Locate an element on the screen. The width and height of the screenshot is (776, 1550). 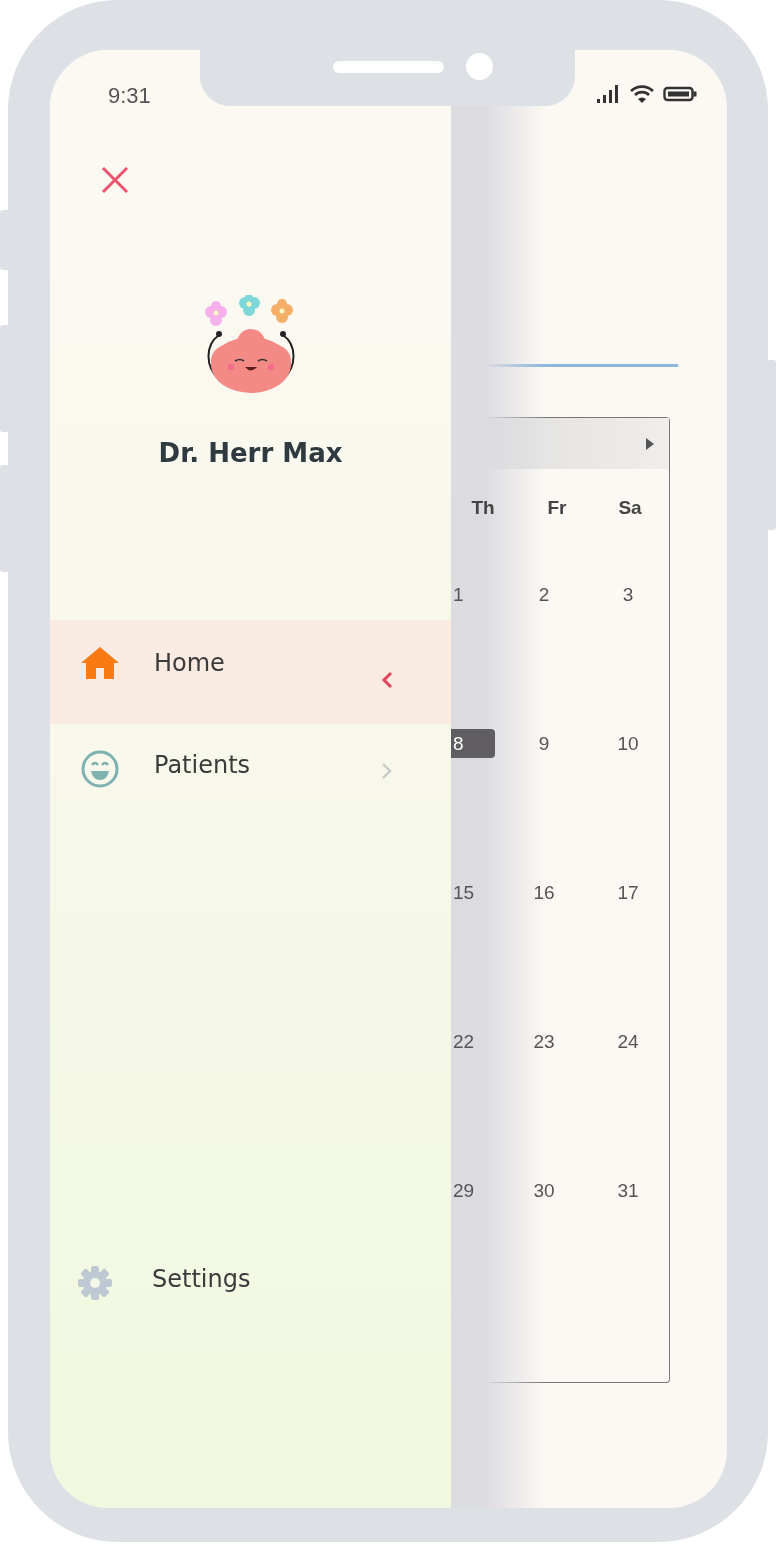
calendar-day: 16 is located at coordinates (544, 892).